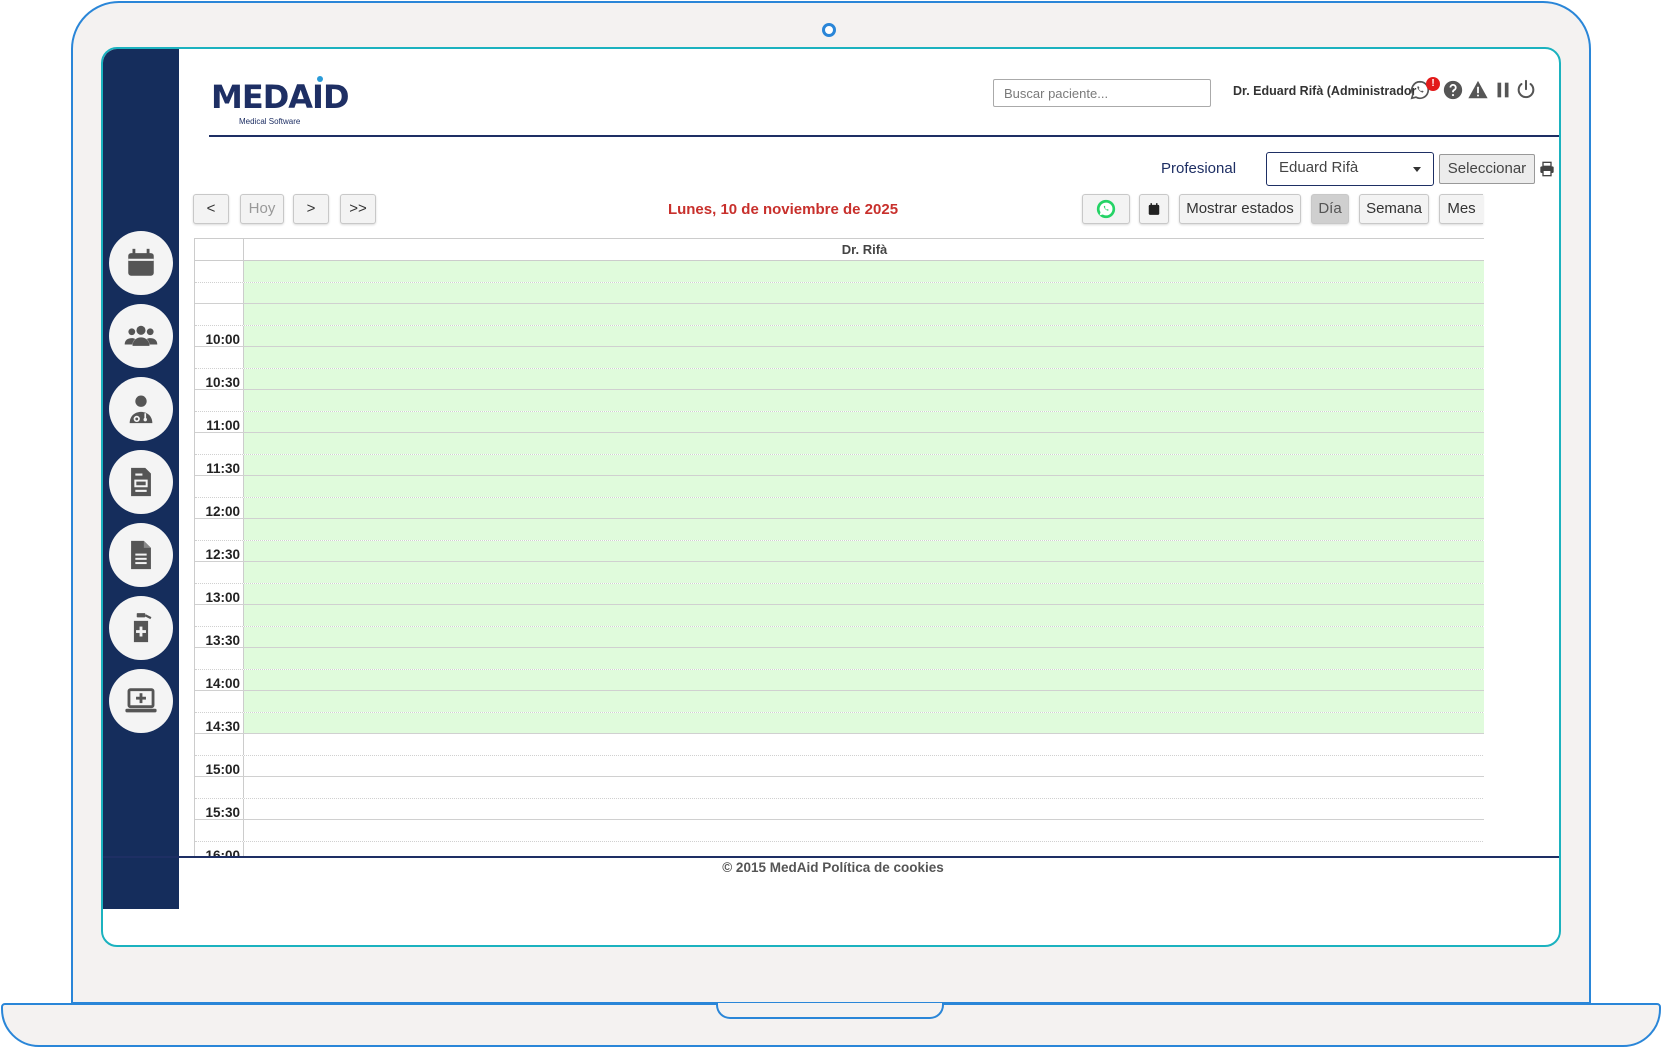 Image resolution: width=1662 pixels, height=1047 pixels. Describe the element at coordinates (311, 209) in the screenshot. I see `next-button: >` at that location.